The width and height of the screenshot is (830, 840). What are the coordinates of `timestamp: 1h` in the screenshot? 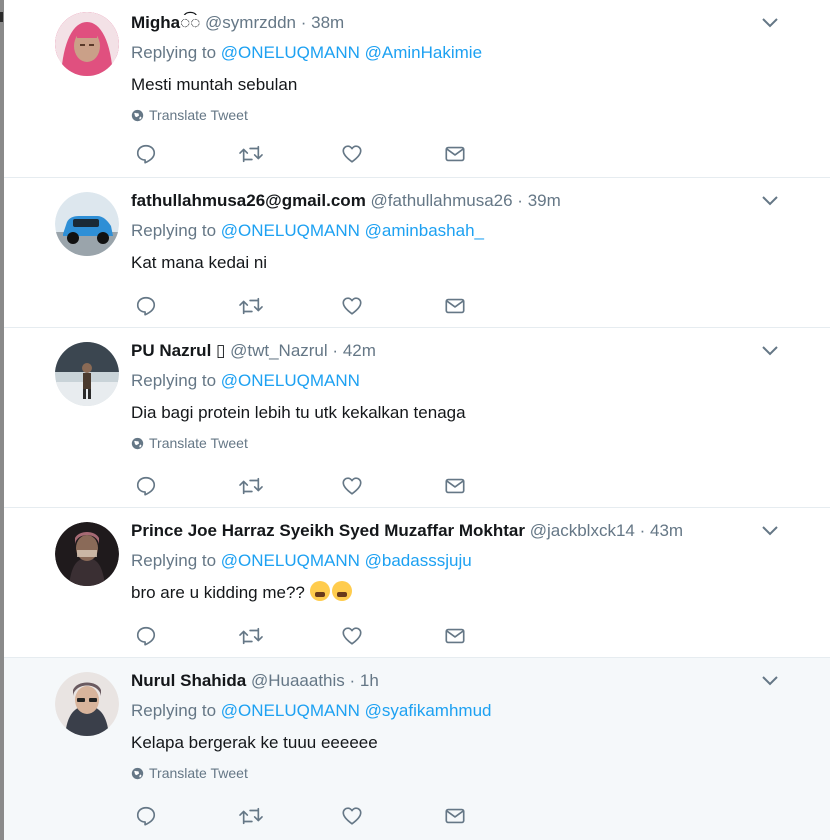 It's located at (369, 680).